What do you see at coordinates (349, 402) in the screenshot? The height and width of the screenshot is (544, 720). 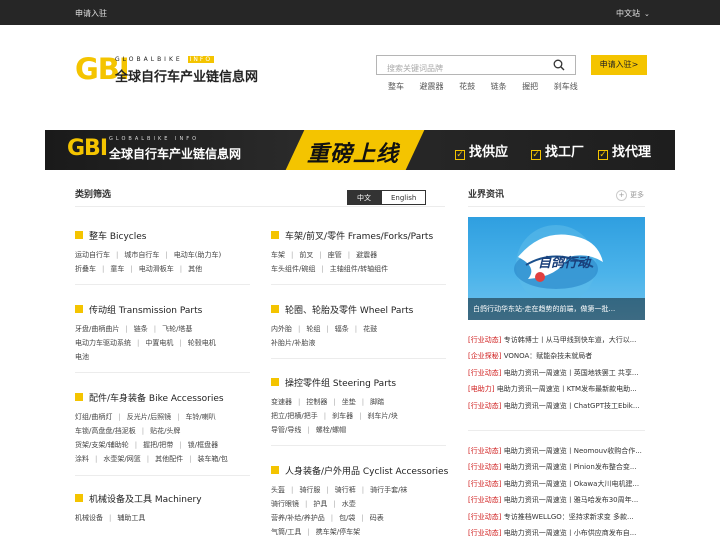 I see `category-link: 坐垫` at bounding box center [349, 402].